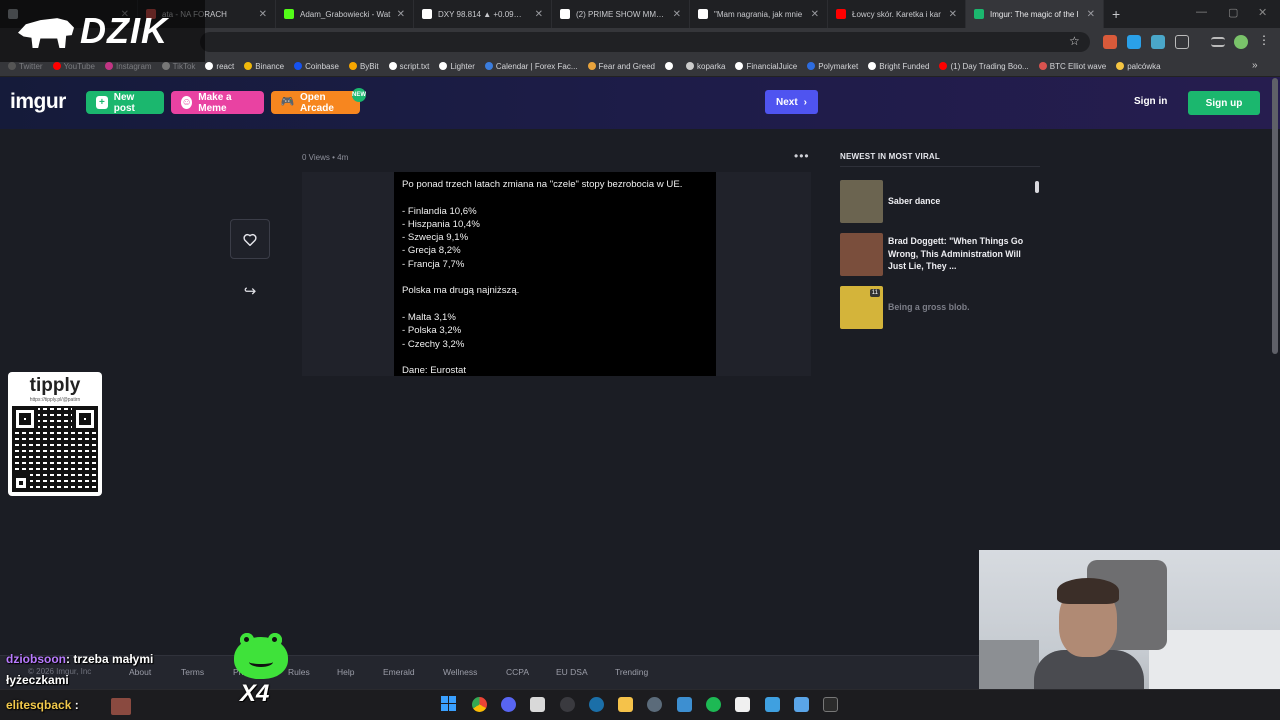 Image resolution: width=1280 pixels, height=720 pixels. Describe the element at coordinates (345, 672) in the screenshot. I see `footer-link: Help` at that location.